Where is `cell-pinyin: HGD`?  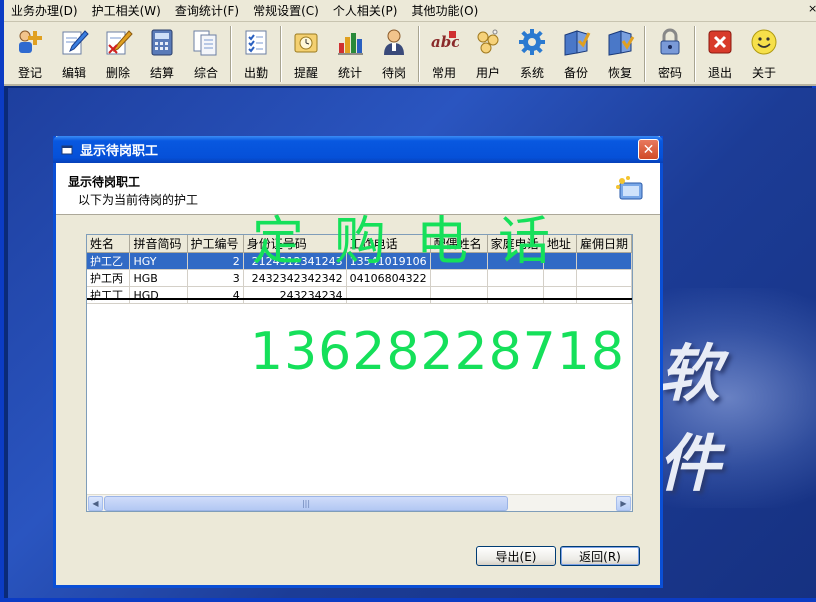
cell-pinyin: HGD is located at coordinates (158, 295).